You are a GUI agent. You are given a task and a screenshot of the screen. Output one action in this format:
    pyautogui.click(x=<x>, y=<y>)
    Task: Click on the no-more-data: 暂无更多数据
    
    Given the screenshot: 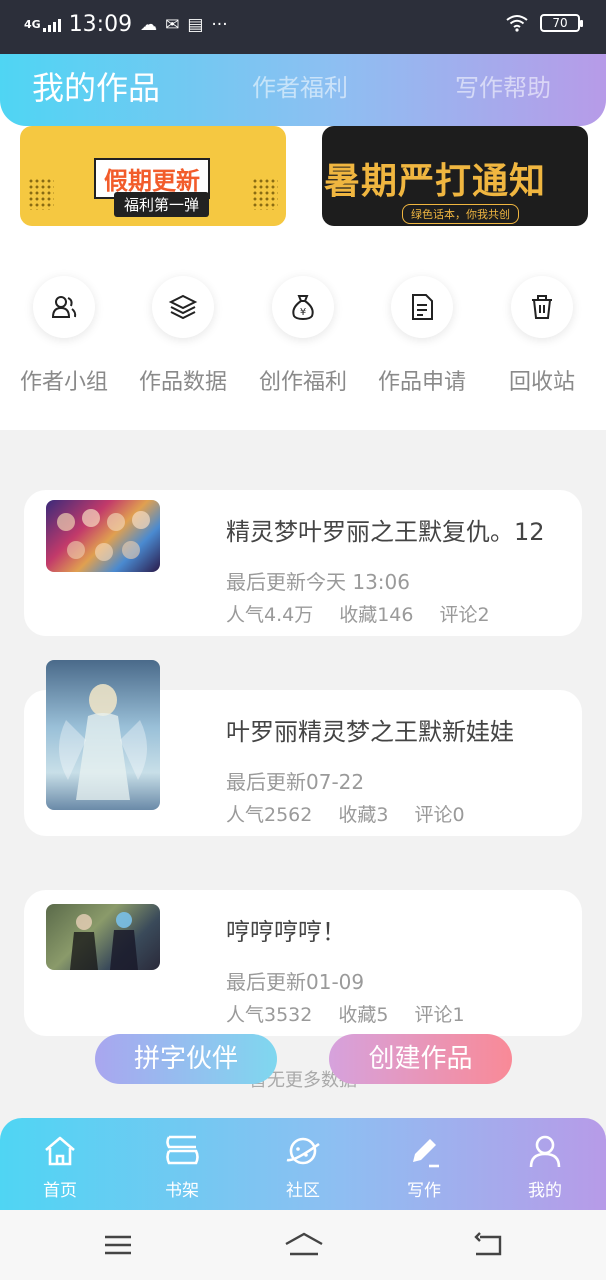 What is the action you would take?
    pyautogui.click(x=303, y=1080)
    